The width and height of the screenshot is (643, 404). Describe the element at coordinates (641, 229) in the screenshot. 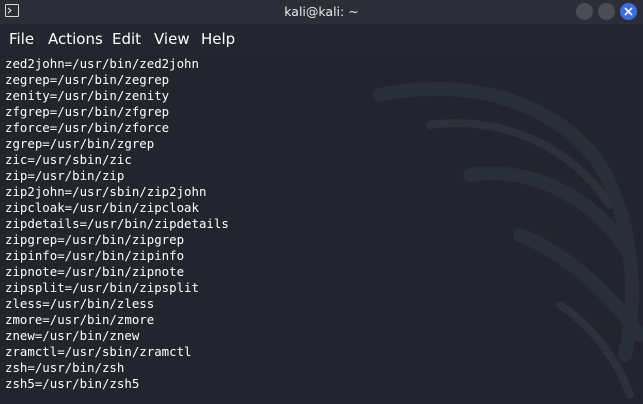

I see `scrollbar` at that location.